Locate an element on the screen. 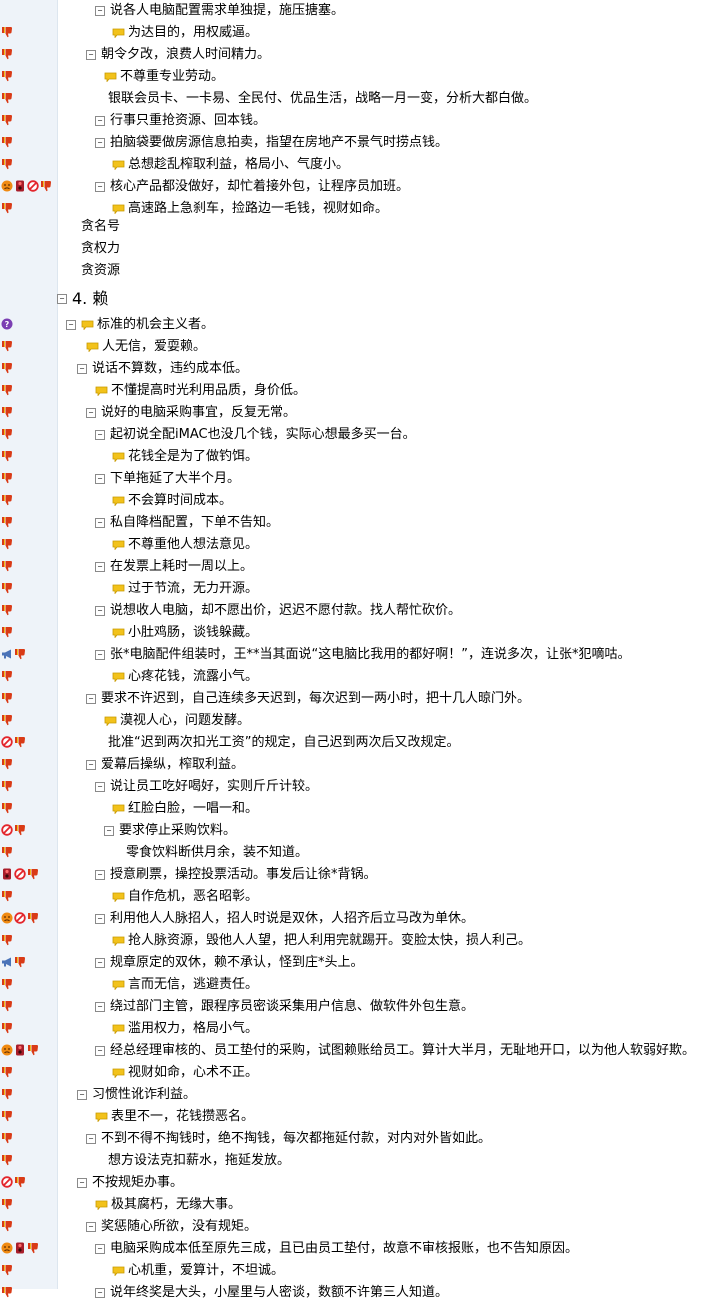 The image size is (720, 1304). outline-row: − 在发票上耗时一周以上。 is located at coordinates (360, 567).